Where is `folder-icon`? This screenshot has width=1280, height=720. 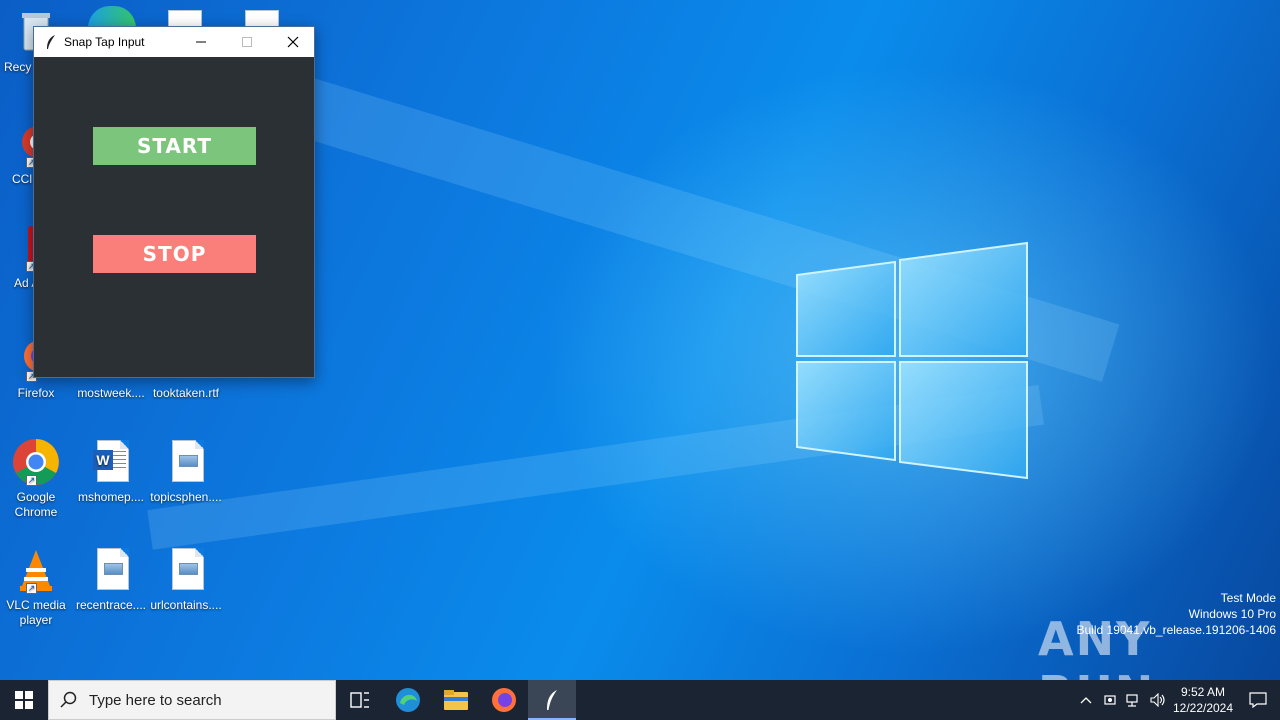 folder-icon is located at coordinates (456, 700).